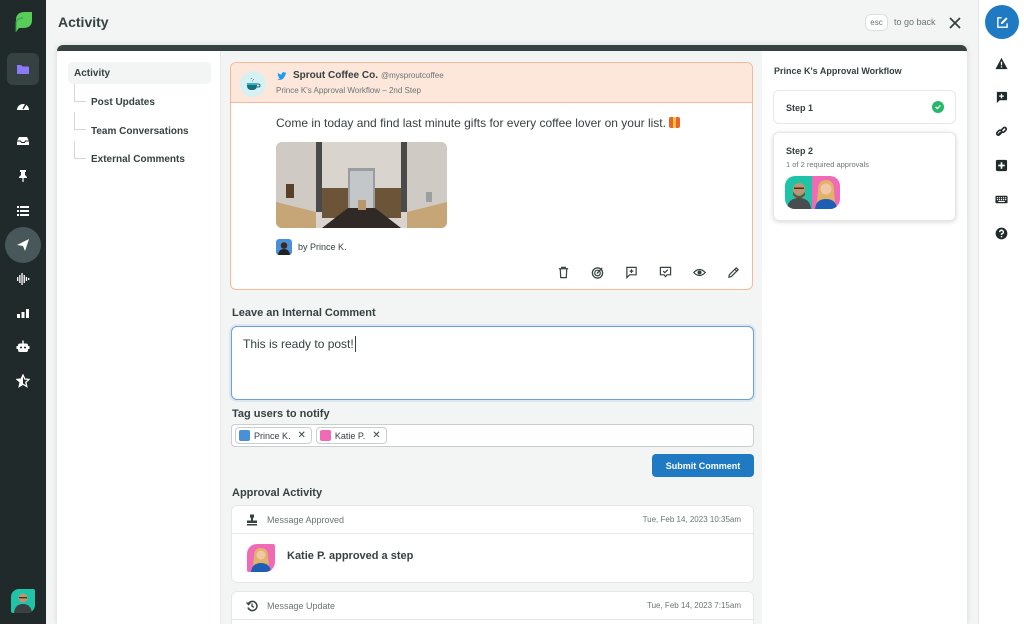 The image size is (1024, 624). I want to click on nav-feeds, so click(23, 211).